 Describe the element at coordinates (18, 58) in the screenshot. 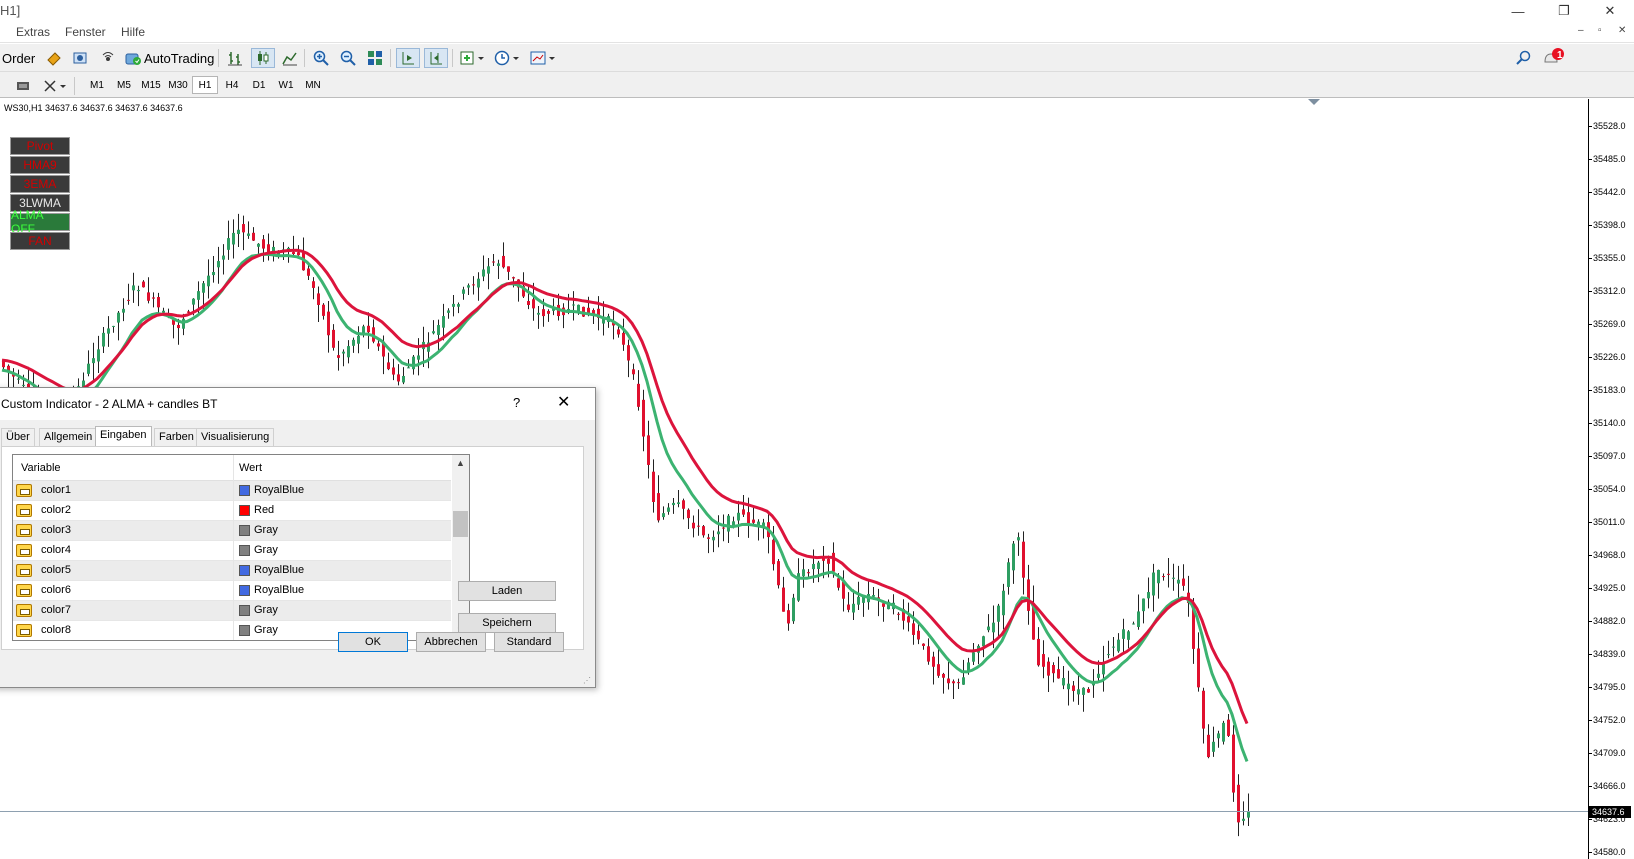

I see `new-order-button: Order` at that location.